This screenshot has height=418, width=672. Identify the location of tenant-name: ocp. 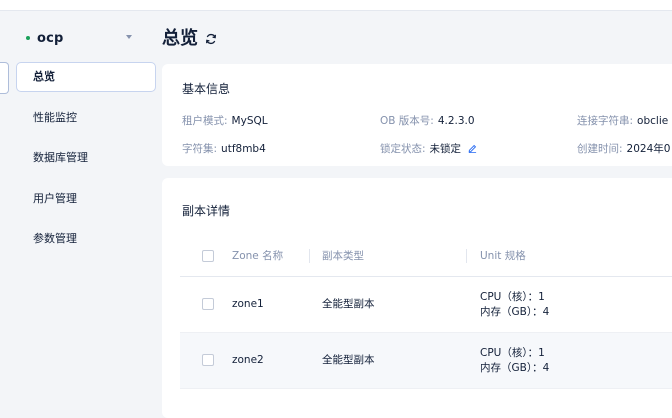
(50, 38).